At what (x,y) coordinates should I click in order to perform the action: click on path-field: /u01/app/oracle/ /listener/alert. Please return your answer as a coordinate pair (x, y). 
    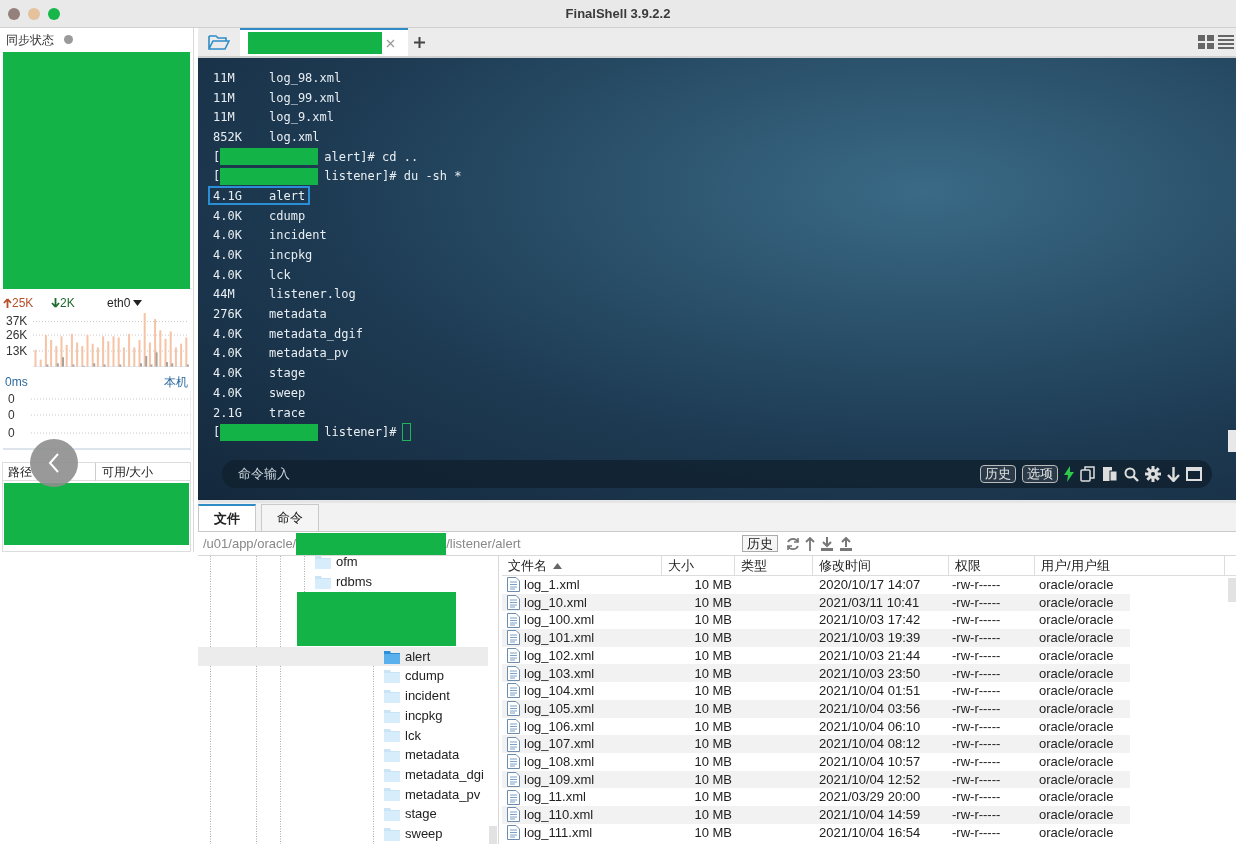
    Looking at the image, I should click on (467, 543).